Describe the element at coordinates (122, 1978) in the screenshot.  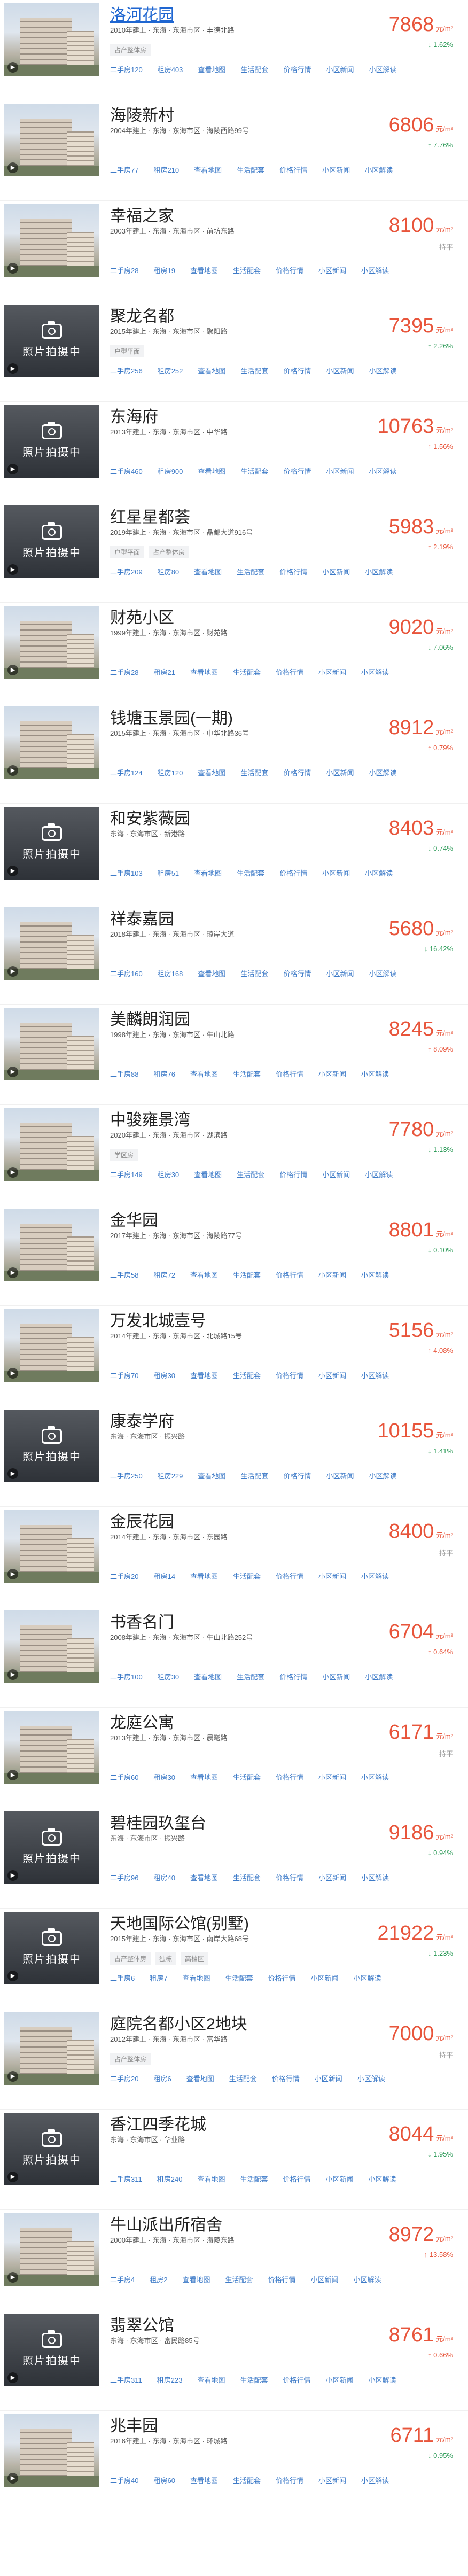
I see `community-link: 二手房6` at that location.